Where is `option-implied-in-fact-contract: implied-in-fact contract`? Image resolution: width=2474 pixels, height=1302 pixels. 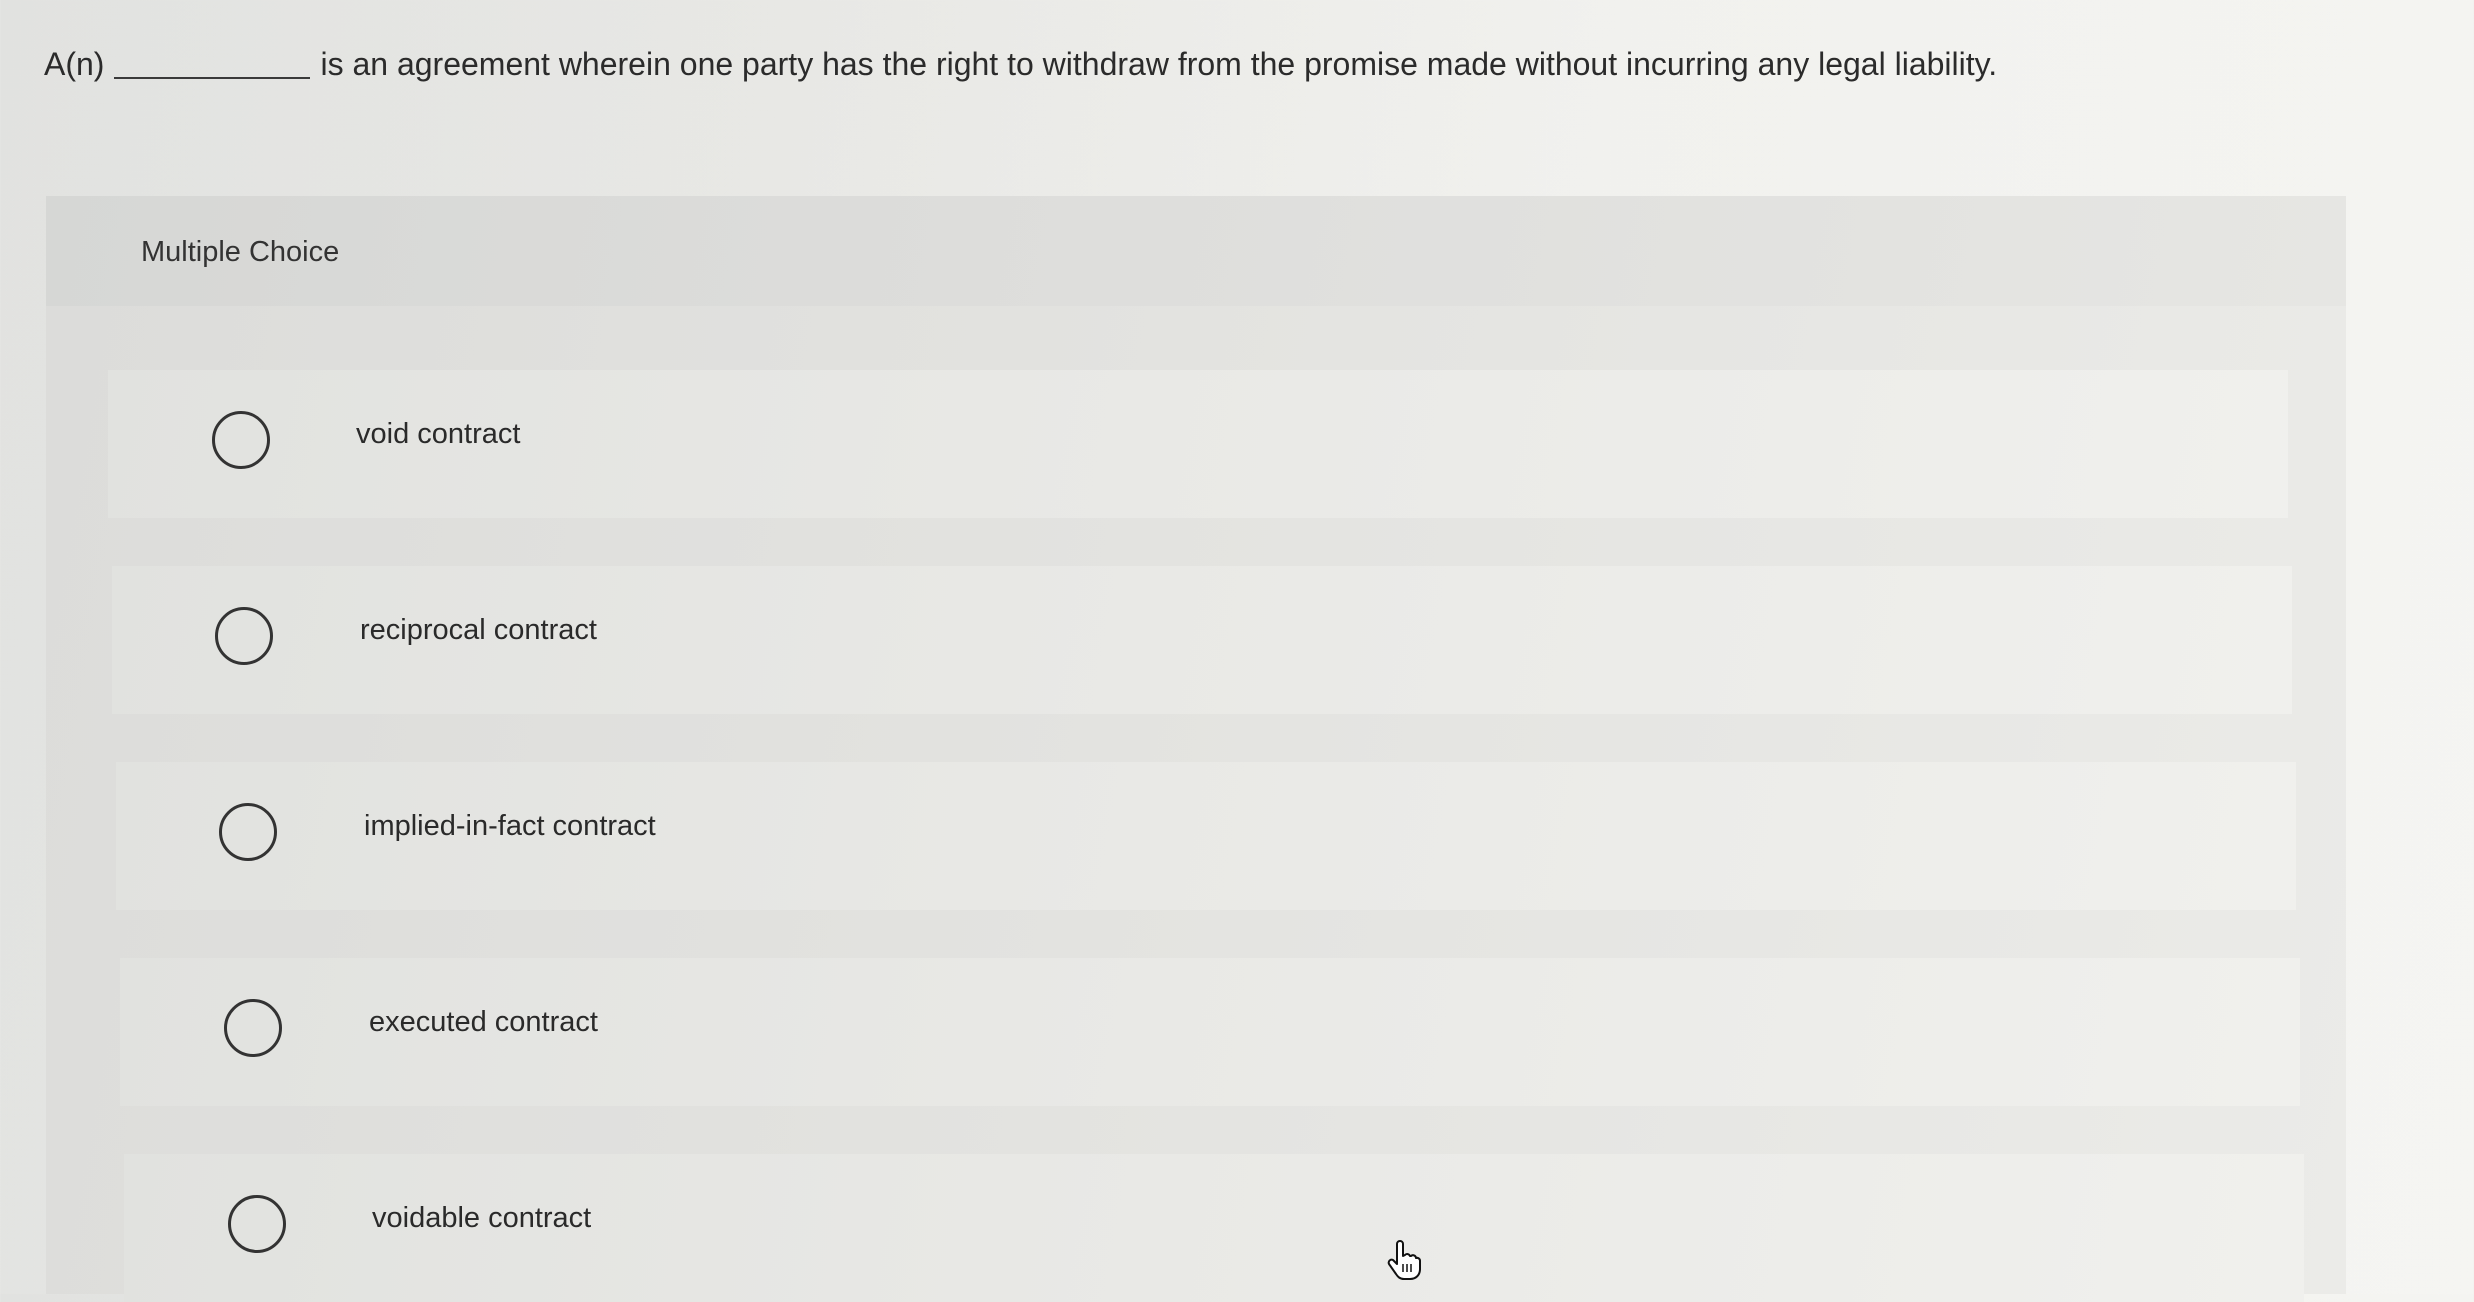
option-implied-in-fact-contract: implied-in-fact contract is located at coordinates (1206, 836).